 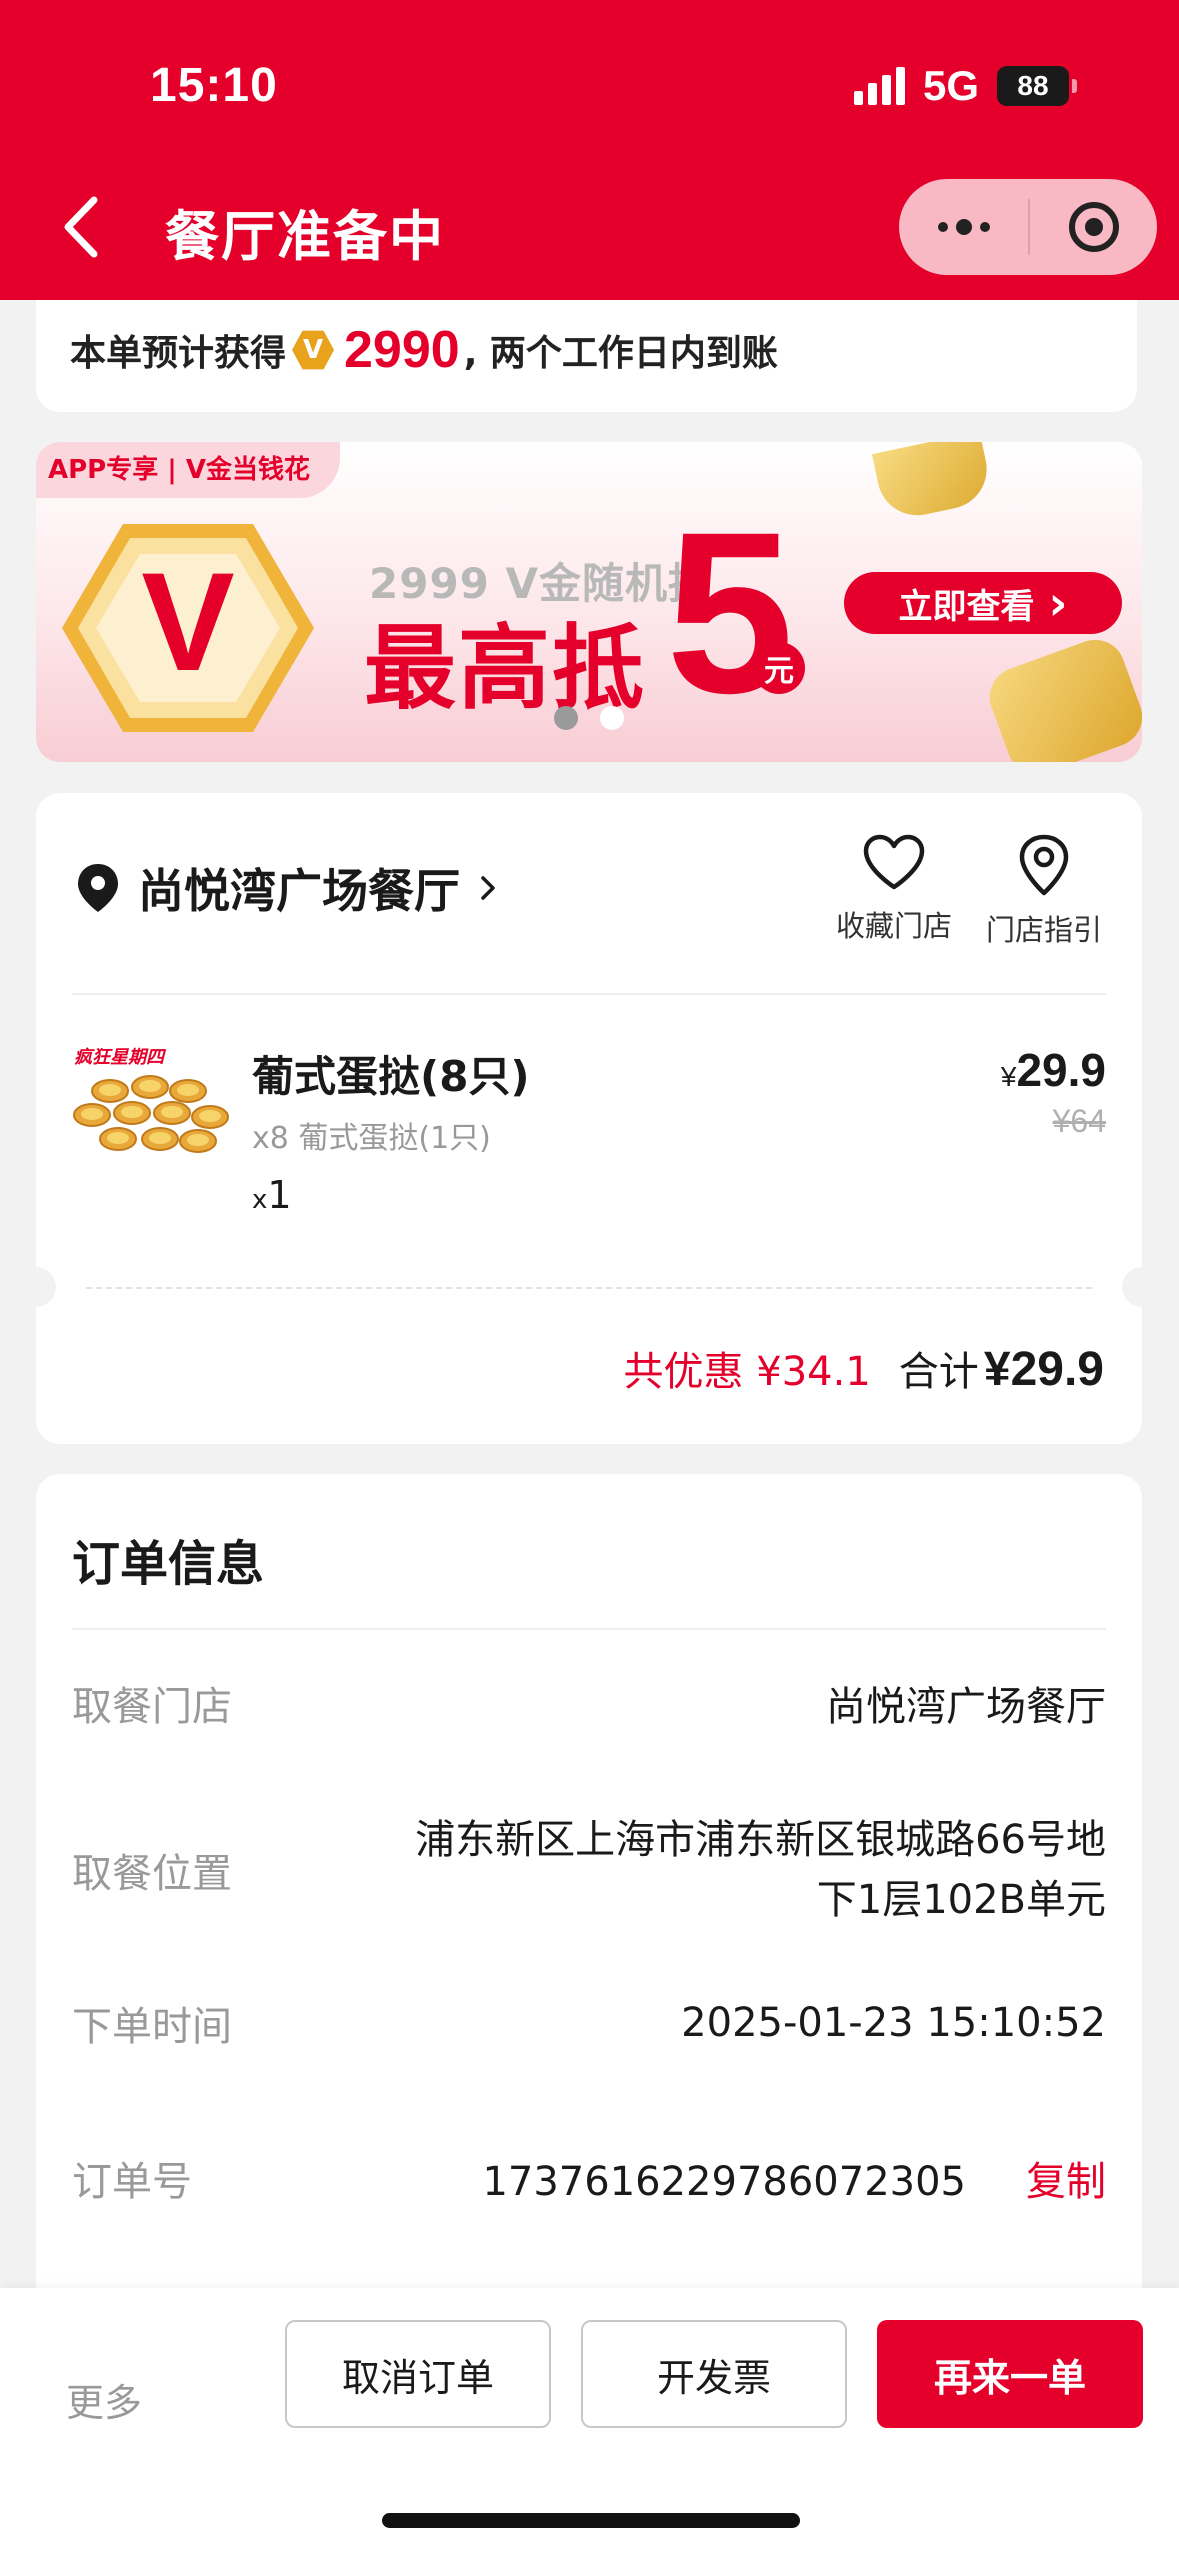 I want to click on order-info-title: 订单信息, so click(x=168, y=1564).